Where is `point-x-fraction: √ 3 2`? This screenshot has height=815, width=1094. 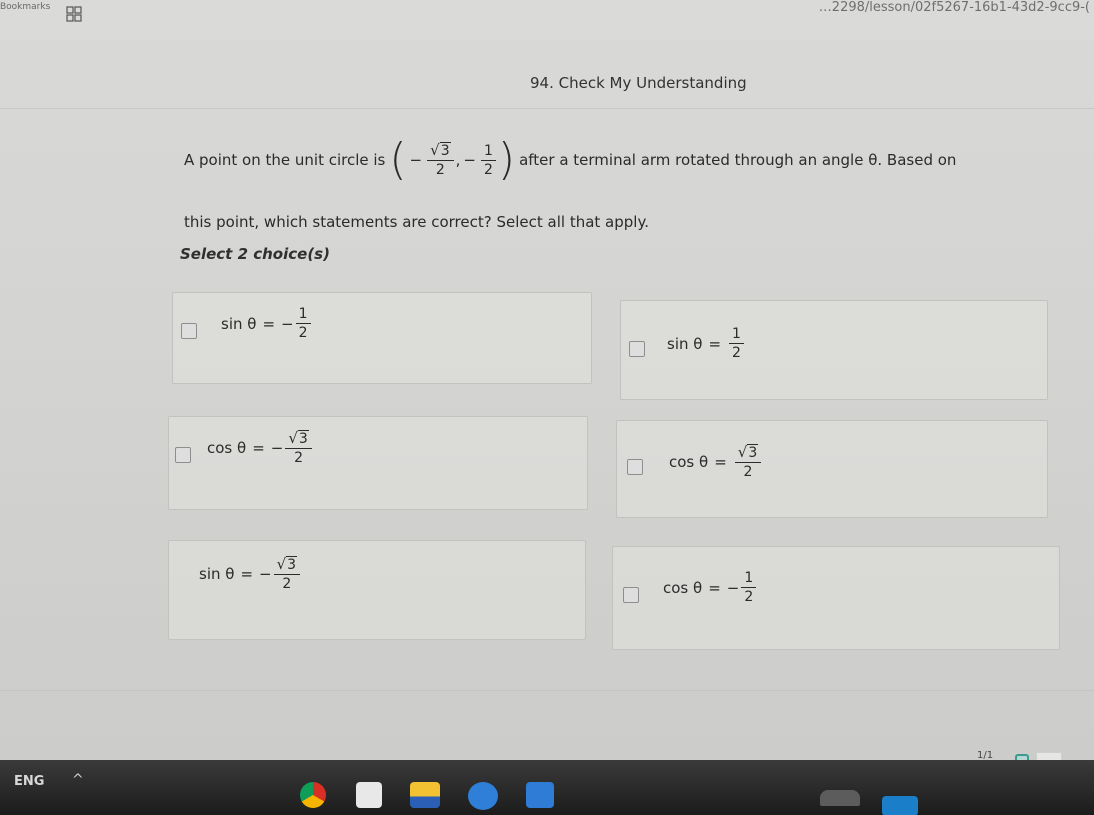 point-x-fraction: √ 3 2 is located at coordinates (440, 160).